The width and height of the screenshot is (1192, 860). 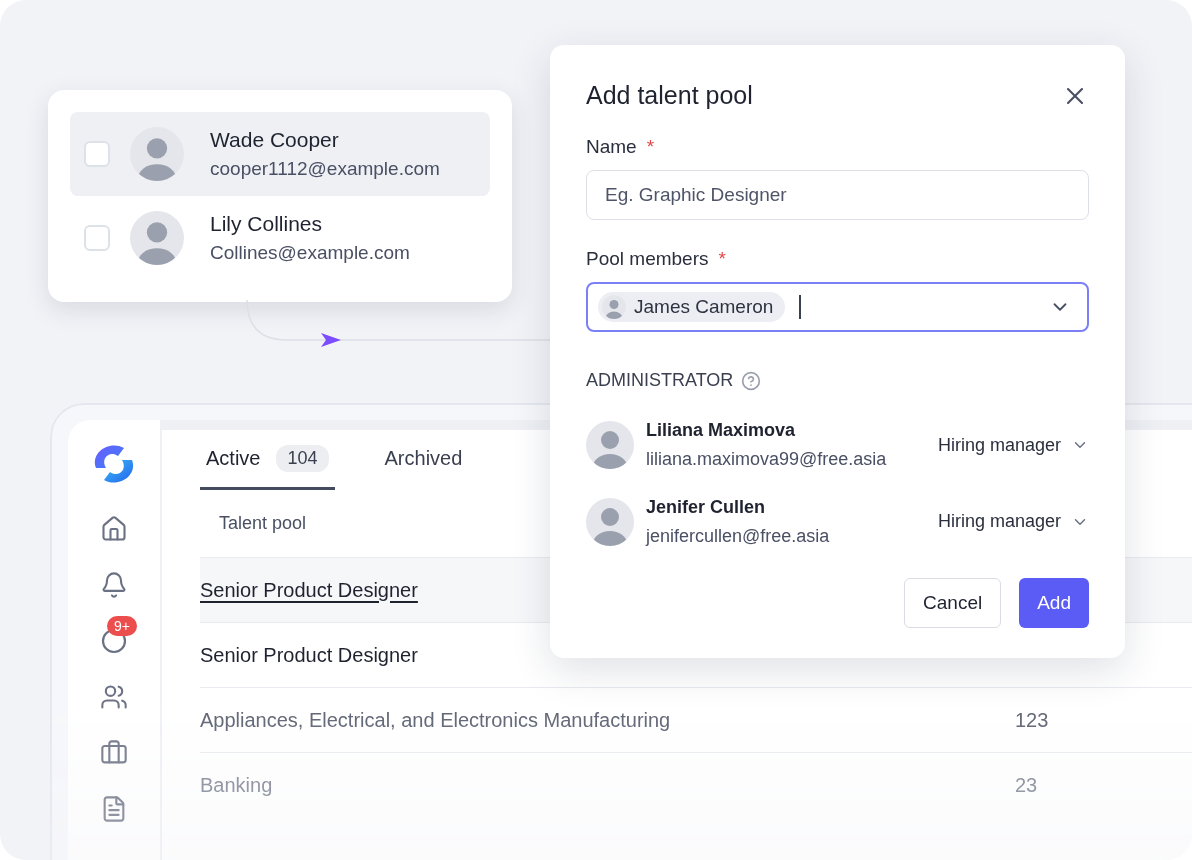 What do you see at coordinates (837, 307) in the screenshot?
I see `members-select: James Cameron` at bounding box center [837, 307].